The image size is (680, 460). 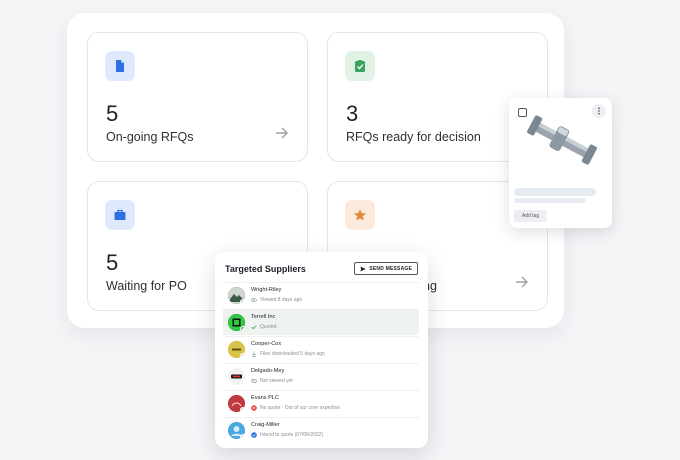 I want to click on supplier-row: Cooper-Cox Files downloaded 5 days ago, so click(x=321, y=349).